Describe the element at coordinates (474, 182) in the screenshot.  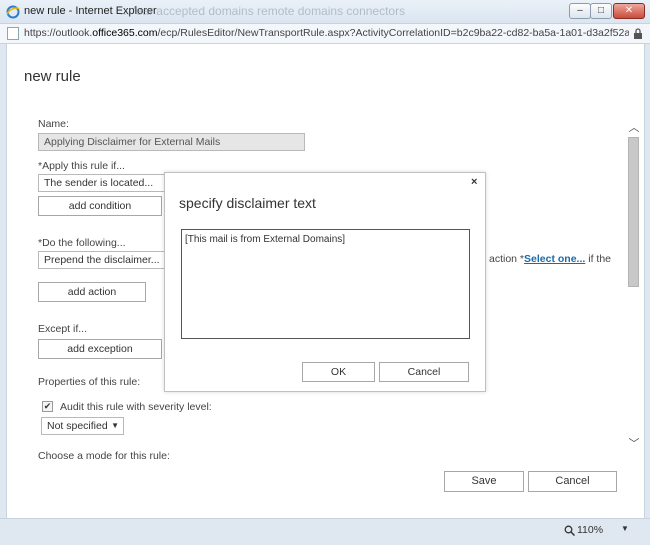
I see `dialog-close-icon: ×` at that location.